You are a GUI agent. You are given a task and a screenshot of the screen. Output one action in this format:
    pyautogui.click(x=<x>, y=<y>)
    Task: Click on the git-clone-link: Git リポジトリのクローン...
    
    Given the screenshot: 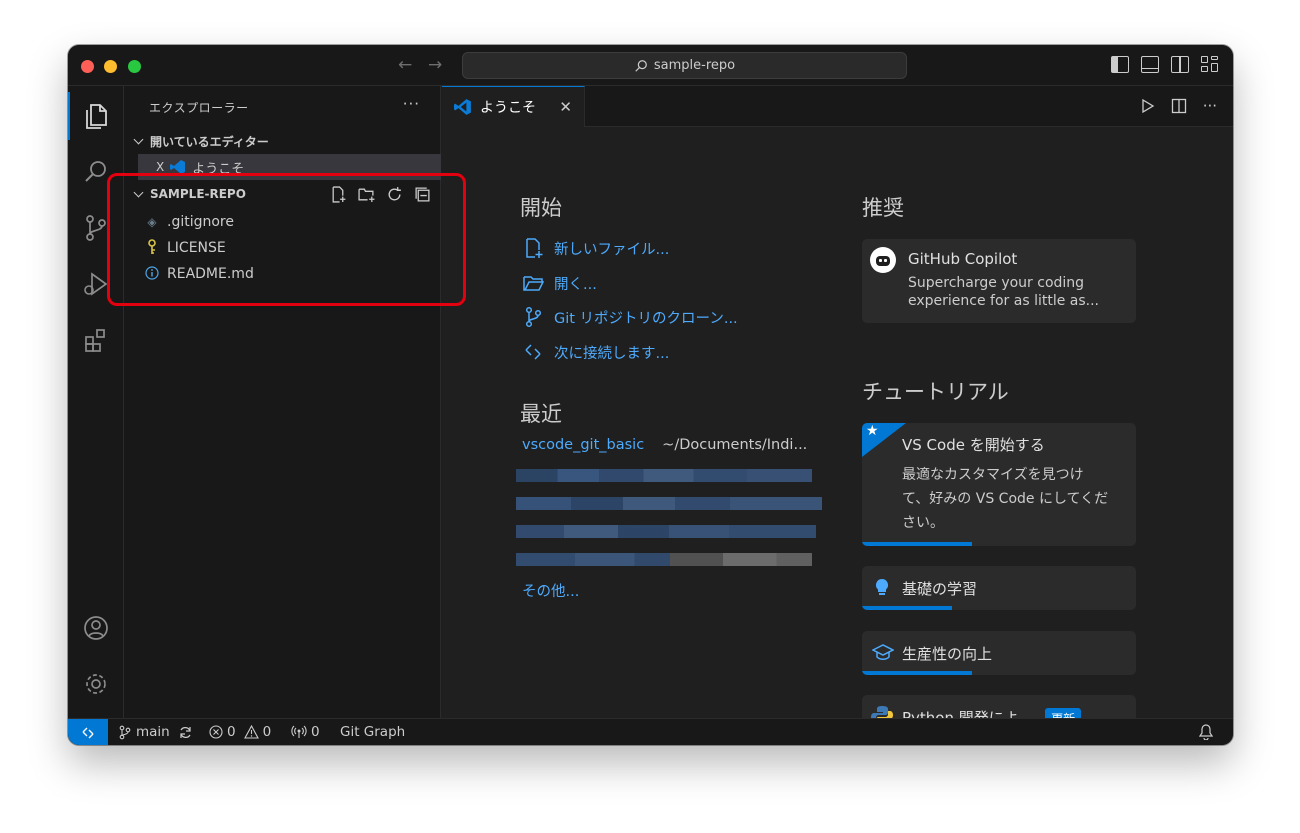 What is the action you would take?
    pyautogui.click(x=630, y=317)
    